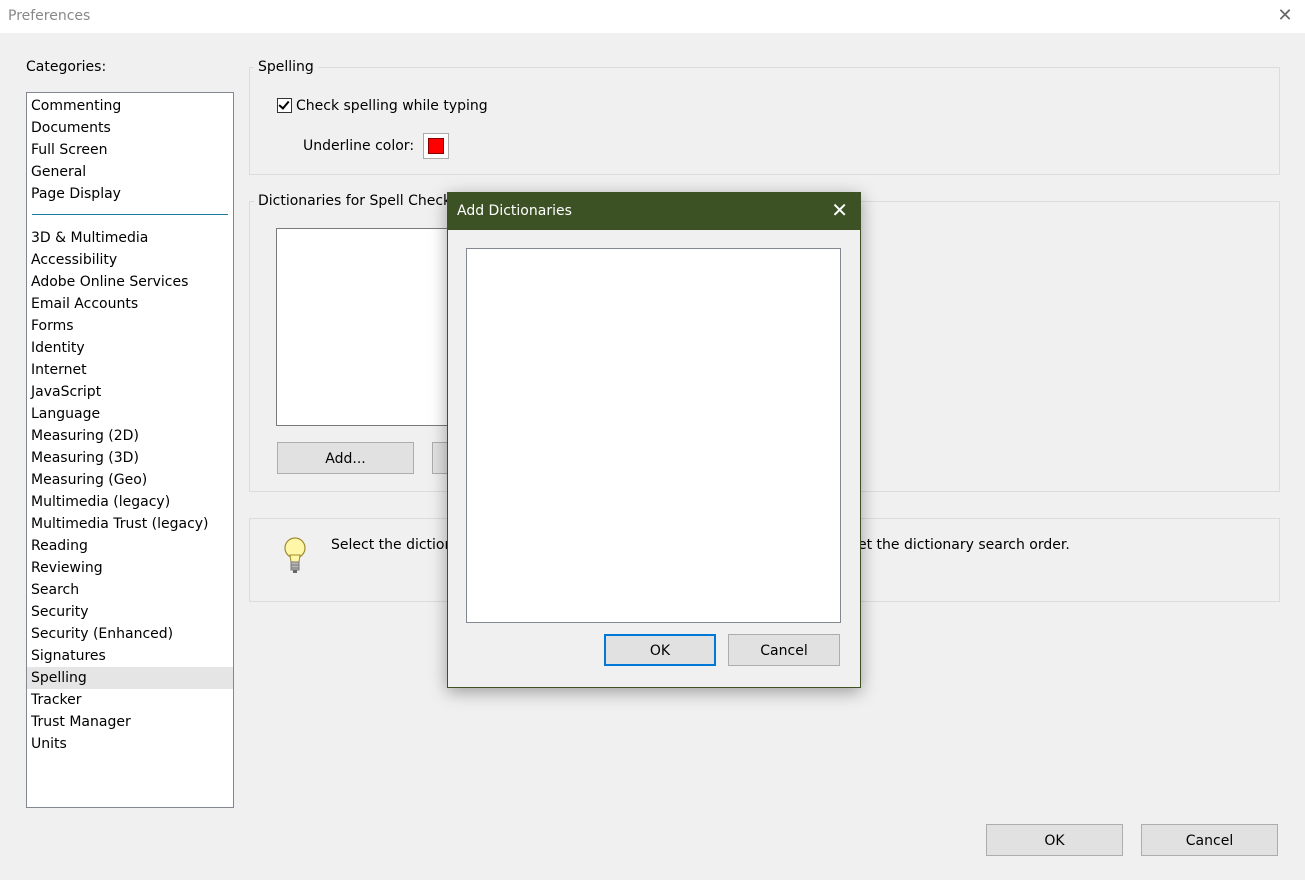  I want to click on category-item-internet: Internet, so click(59, 370).